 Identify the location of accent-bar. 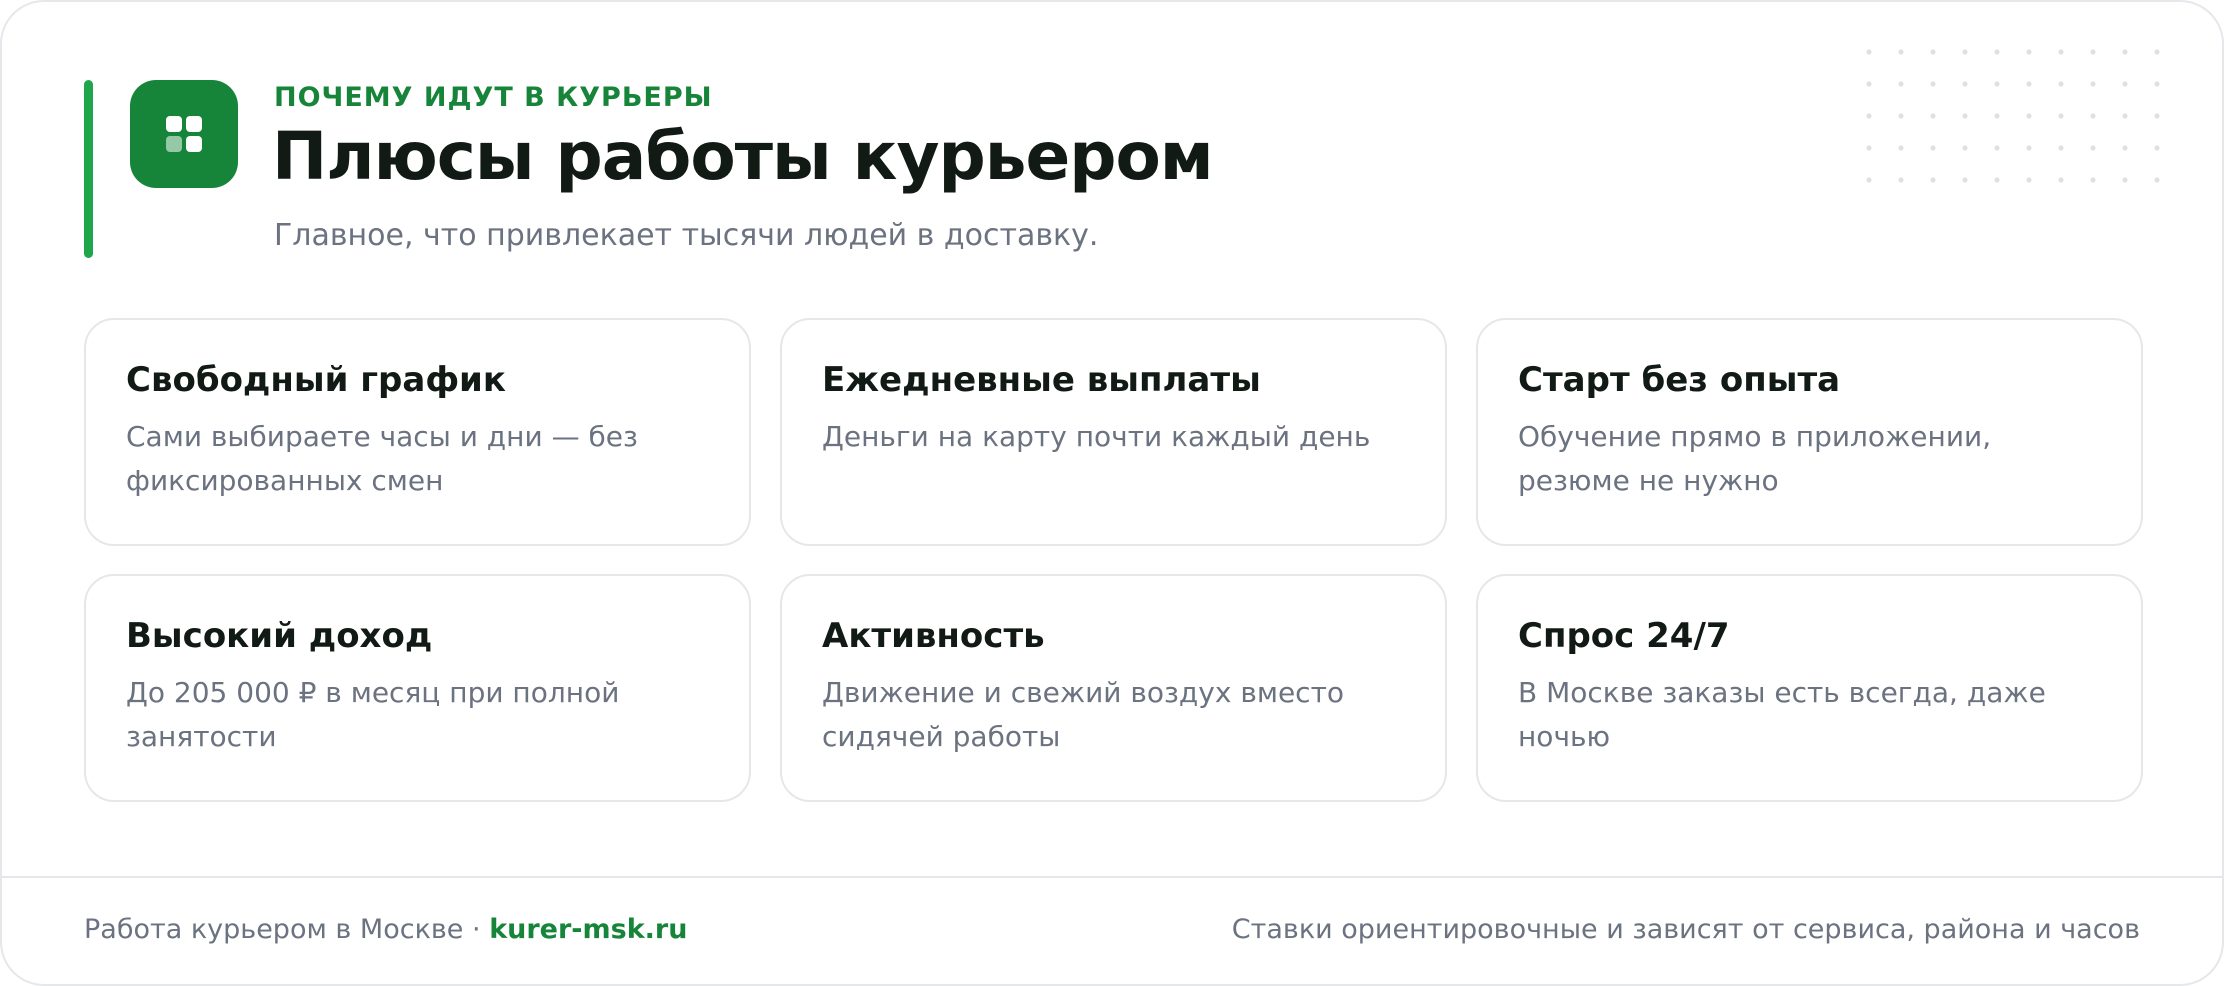
(88, 169).